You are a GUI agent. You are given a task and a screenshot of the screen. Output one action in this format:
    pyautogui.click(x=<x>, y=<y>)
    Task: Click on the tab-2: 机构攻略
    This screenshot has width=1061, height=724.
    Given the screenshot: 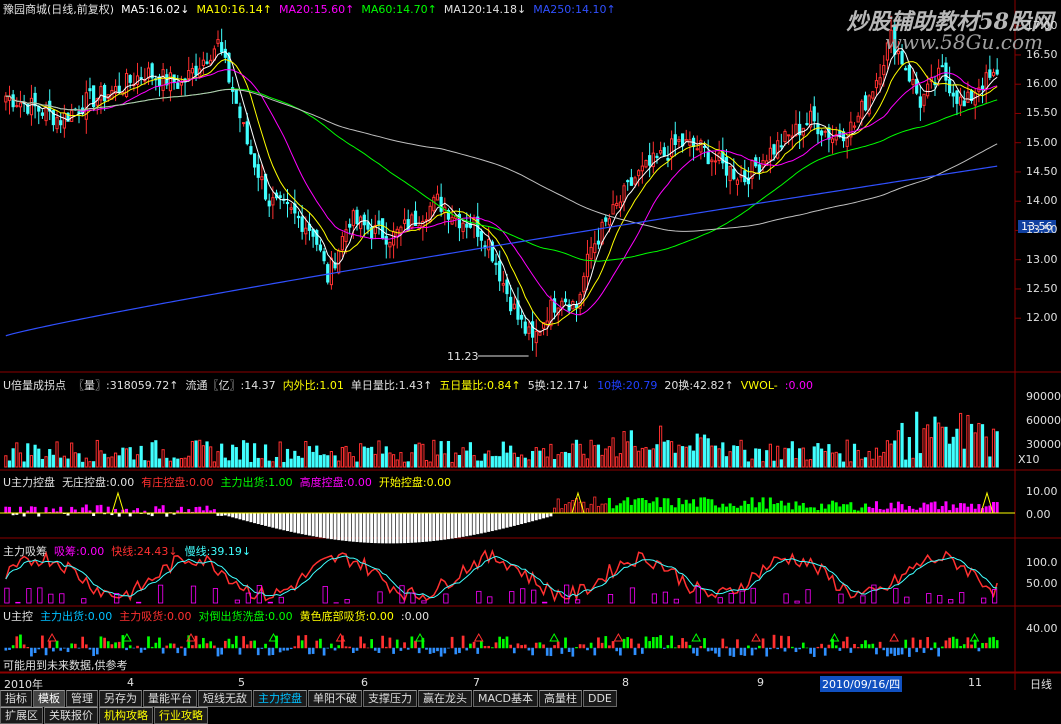 What is the action you would take?
    pyautogui.click(x=126, y=715)
    